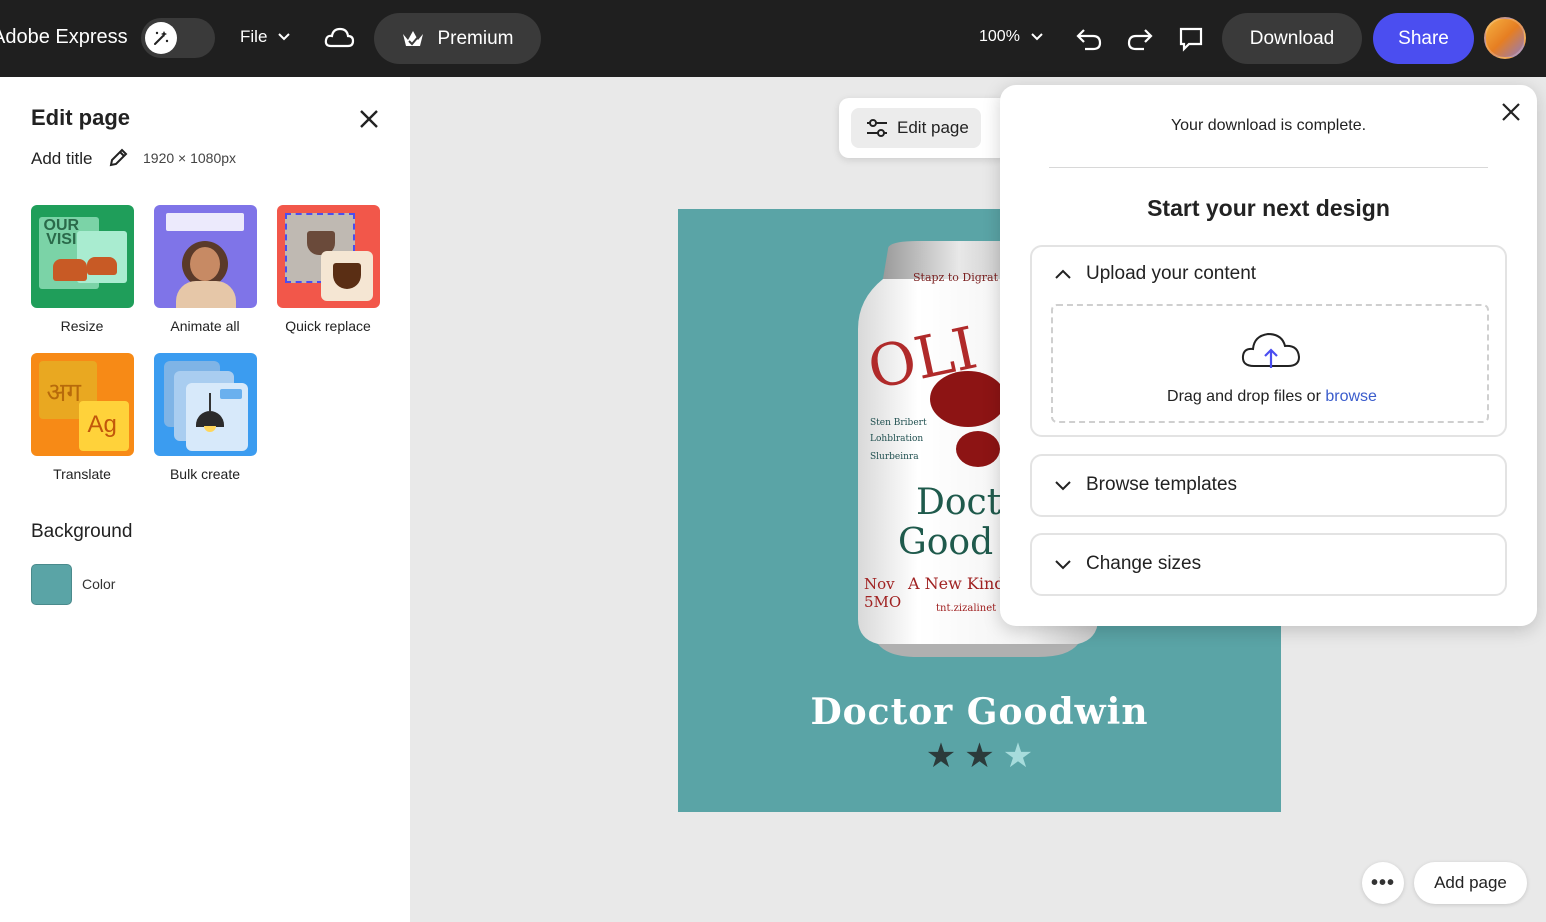 The width and height of the screenshot is (1546, 922). What do you see at coordinates (82, 474) in the screenshot?
I see `tool-label: Translate` at bounding box center [82, 474].